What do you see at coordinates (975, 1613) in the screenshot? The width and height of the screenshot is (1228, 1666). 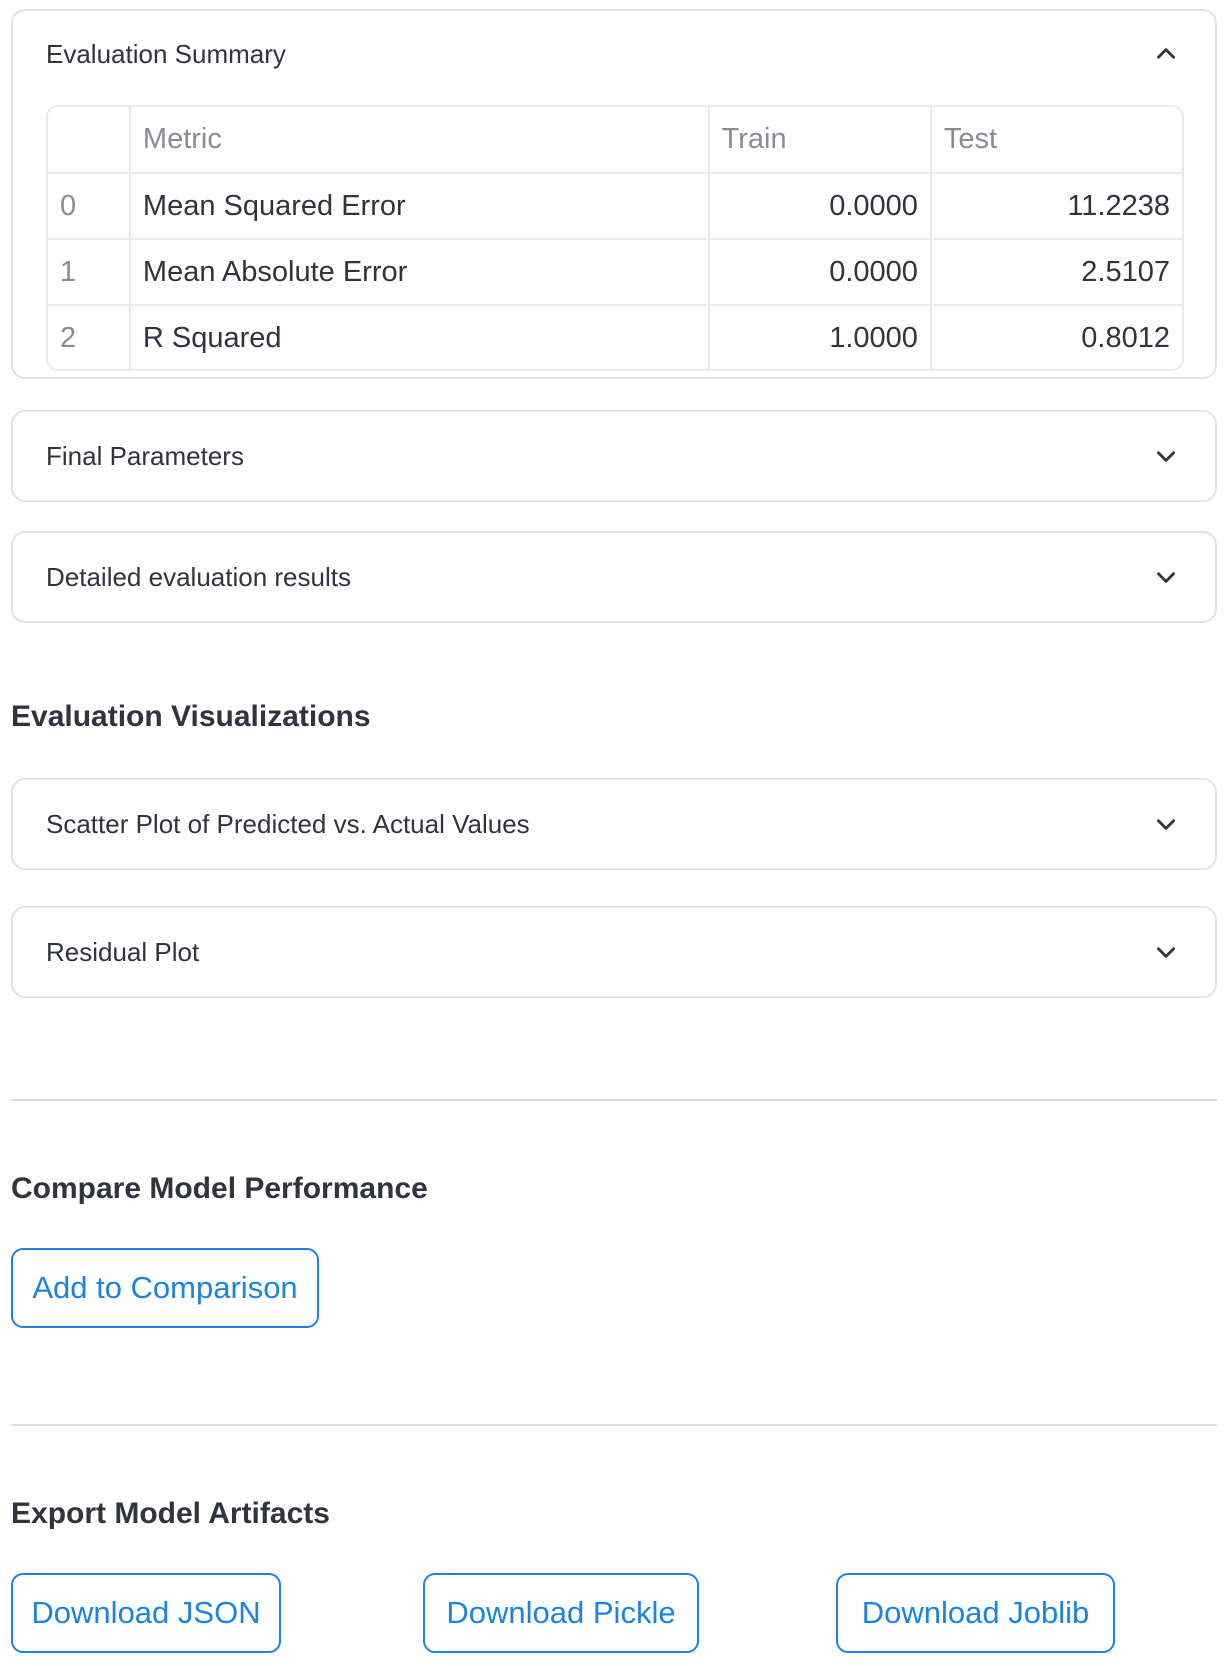 I see `download-joblib-button: Download Joblib` at bounding box center [975, 1613].